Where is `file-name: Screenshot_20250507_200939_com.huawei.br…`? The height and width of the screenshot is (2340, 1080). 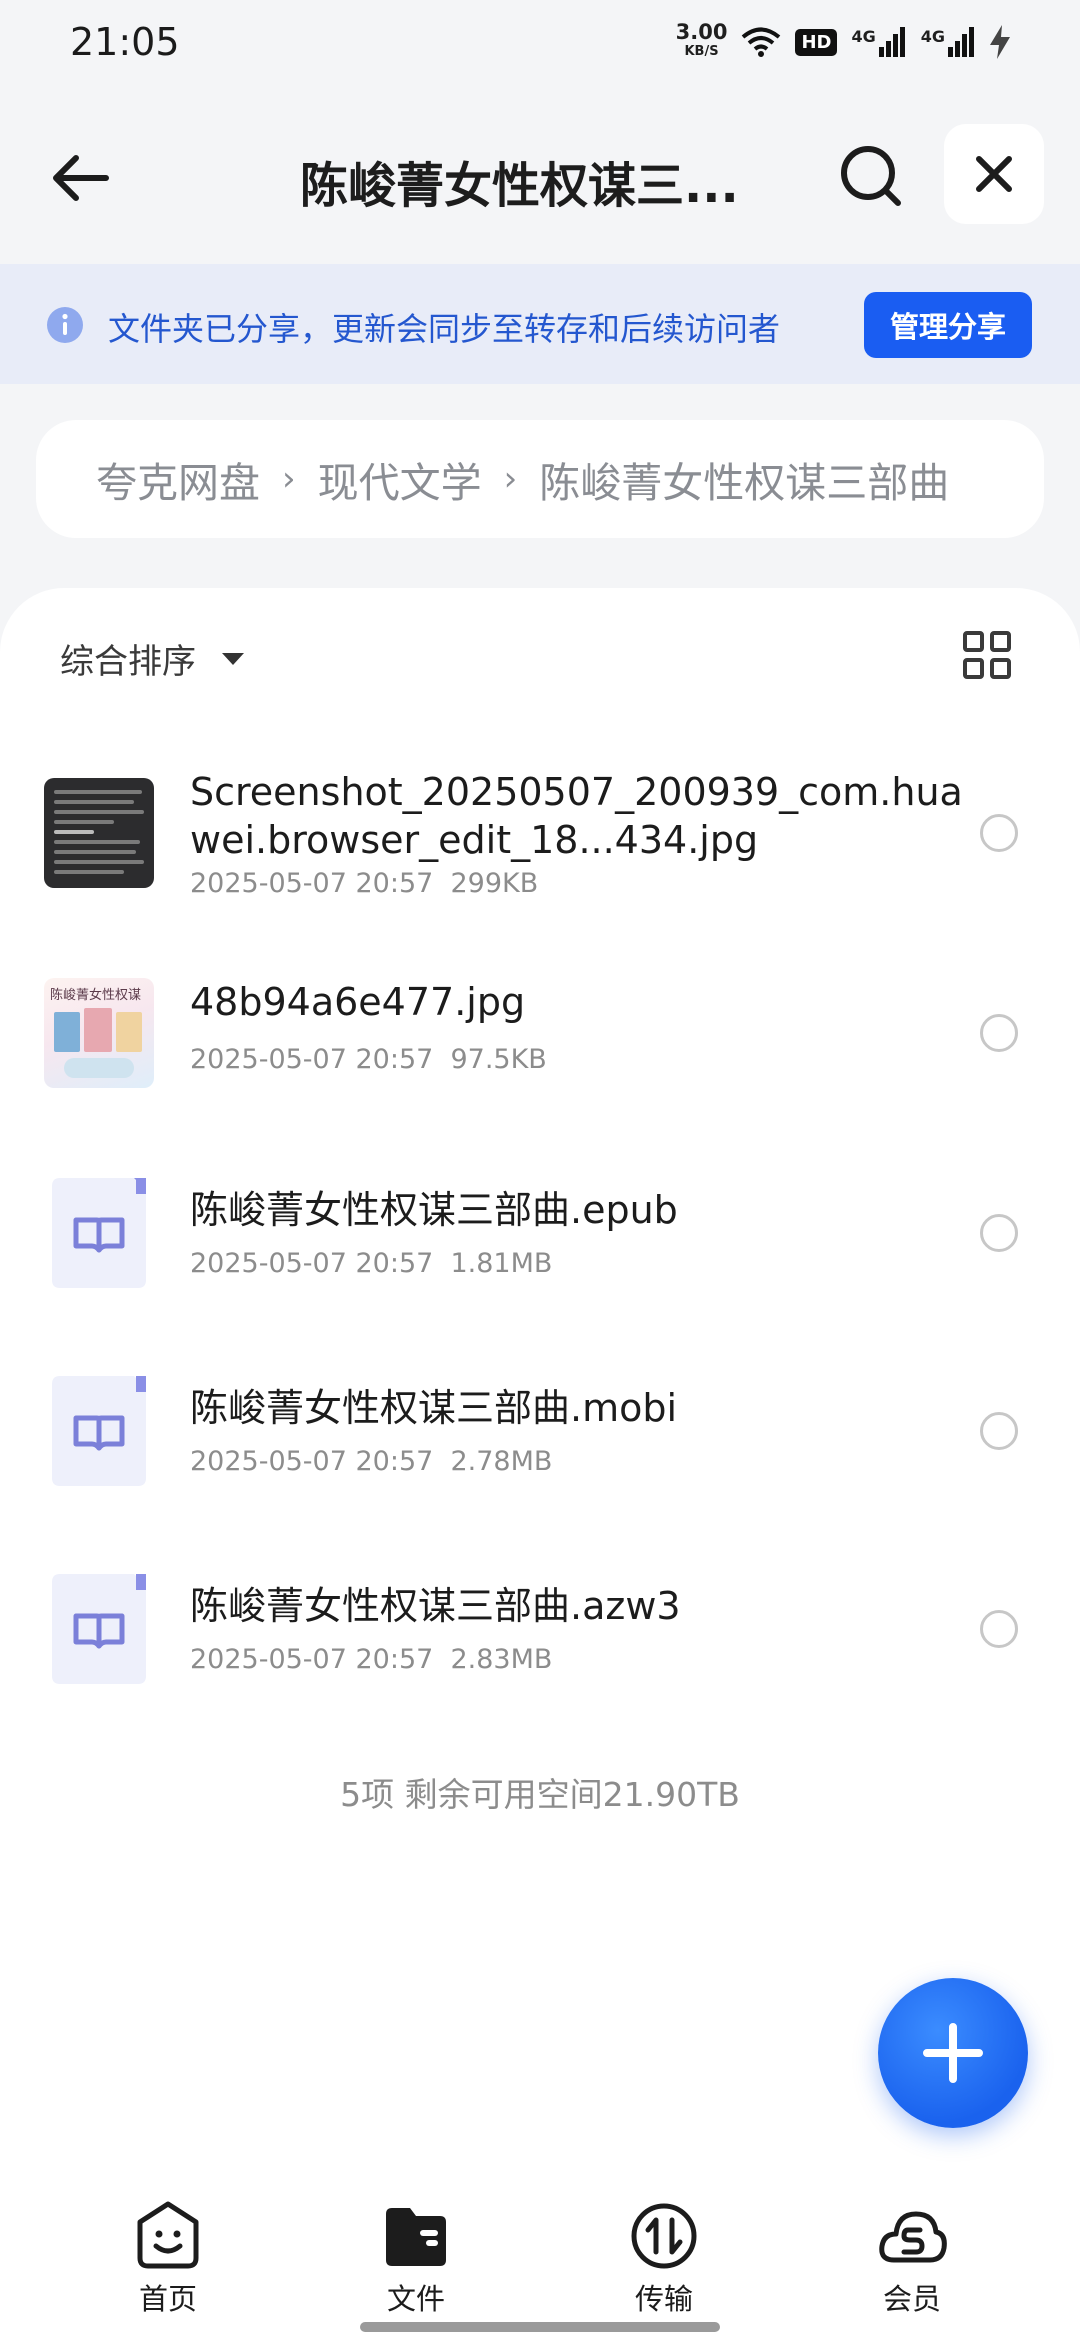 file-name: Screenshot_20250507_200939_com.huawei.br… is located at coordinates (576, 816).